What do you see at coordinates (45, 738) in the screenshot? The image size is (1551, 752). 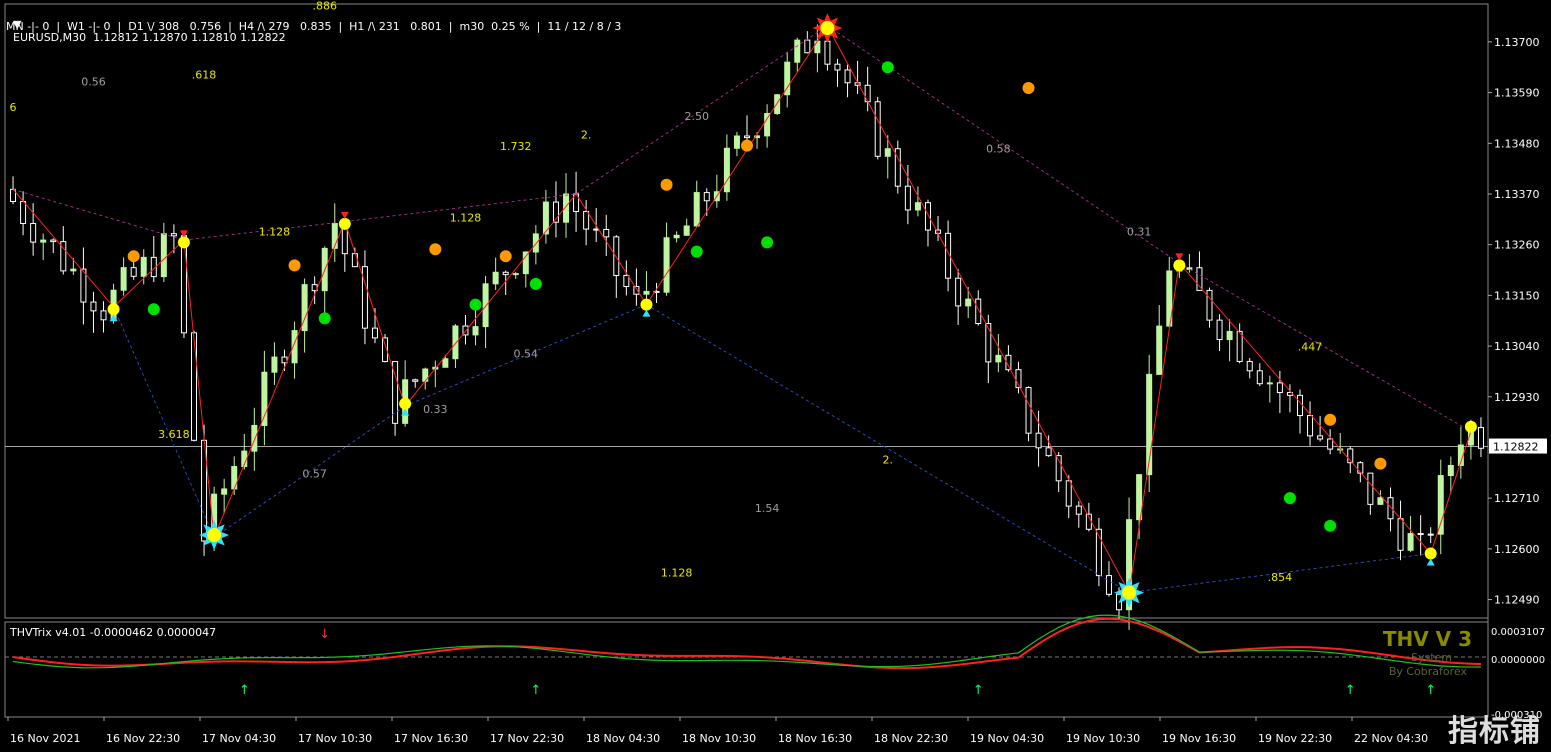 I see `x-tick-label: 16 Nov 2021` at bounding box center [45, 738].